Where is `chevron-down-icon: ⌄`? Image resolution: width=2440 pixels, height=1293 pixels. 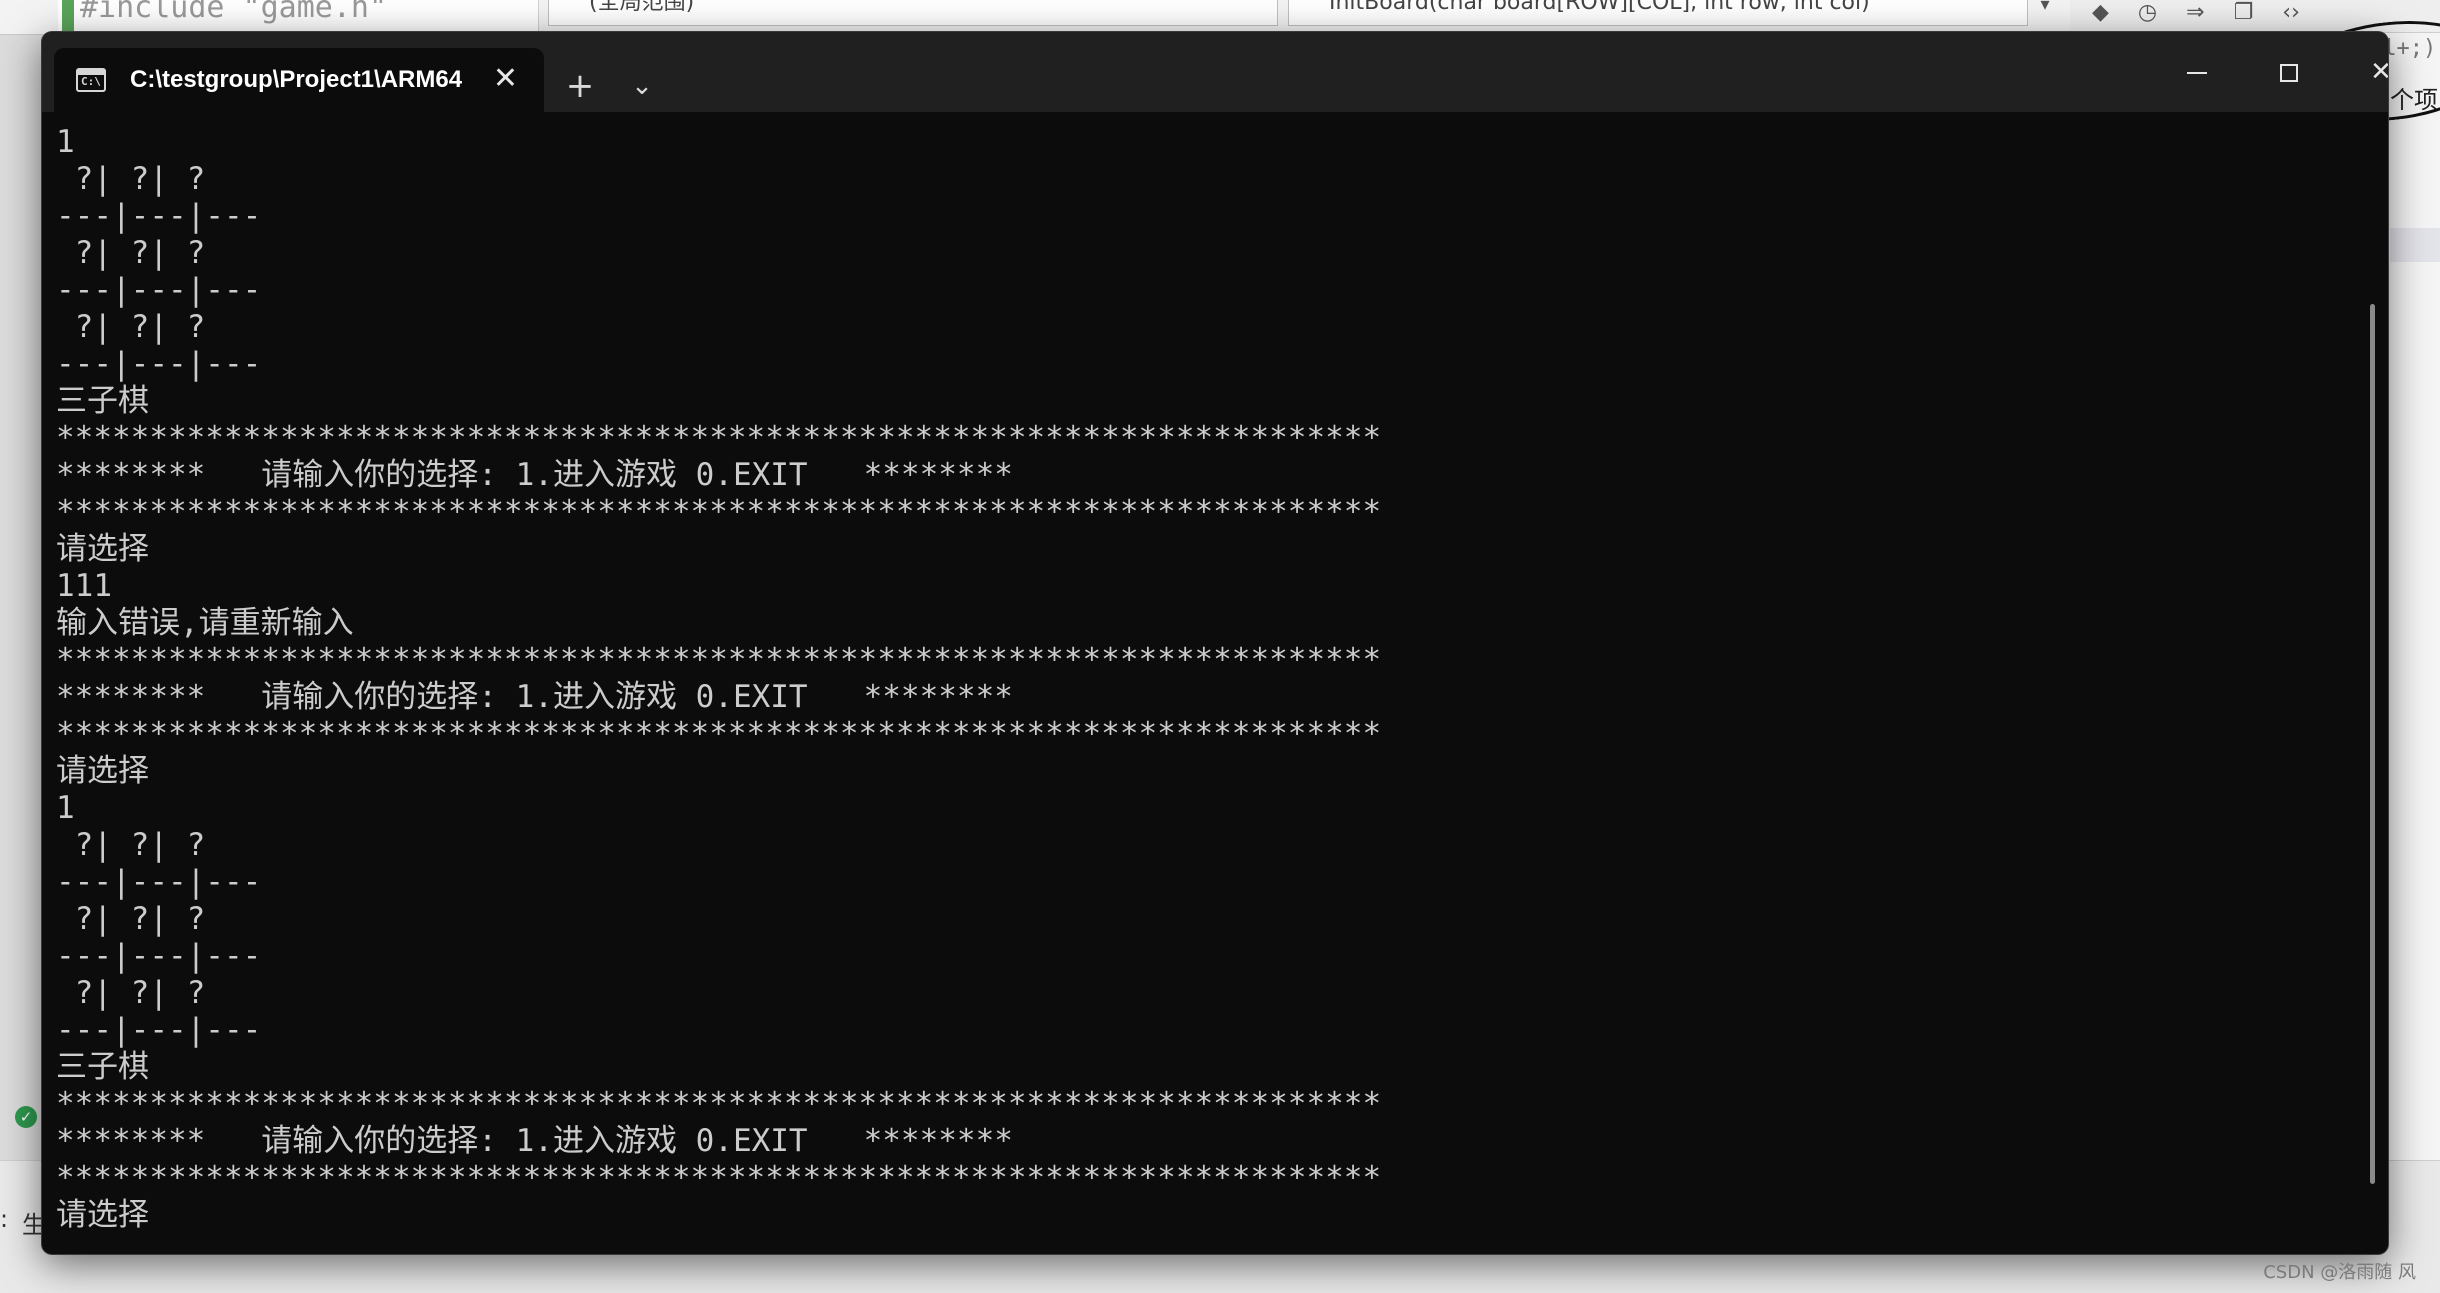 chevron-down-icon: ⌄ is located at coordinates (642, 86).